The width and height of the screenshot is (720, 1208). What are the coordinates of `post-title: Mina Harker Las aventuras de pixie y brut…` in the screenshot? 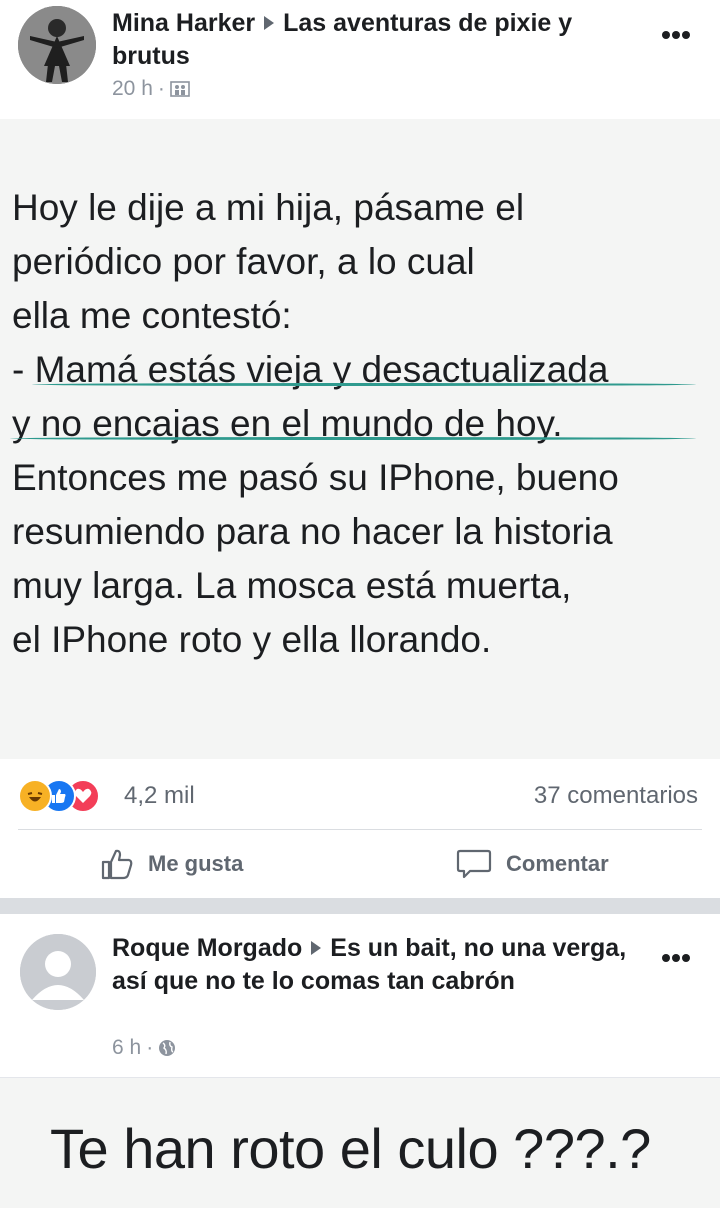 It's located at (382, 40).